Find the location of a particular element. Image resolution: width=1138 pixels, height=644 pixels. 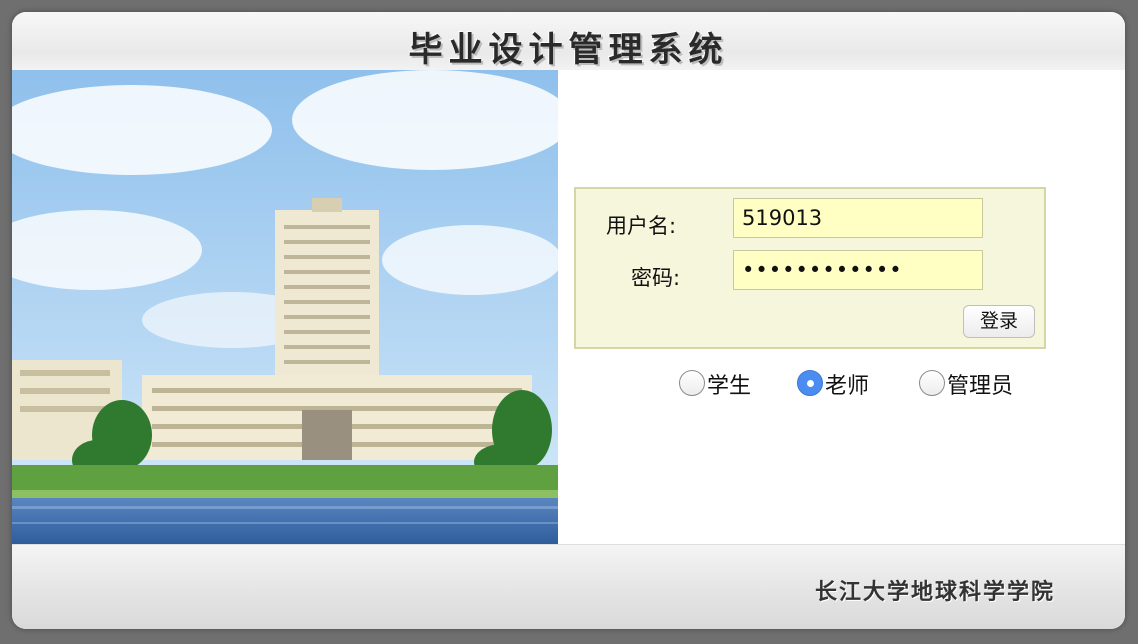

login-button: 登录 is located at coordinates (999, 321).